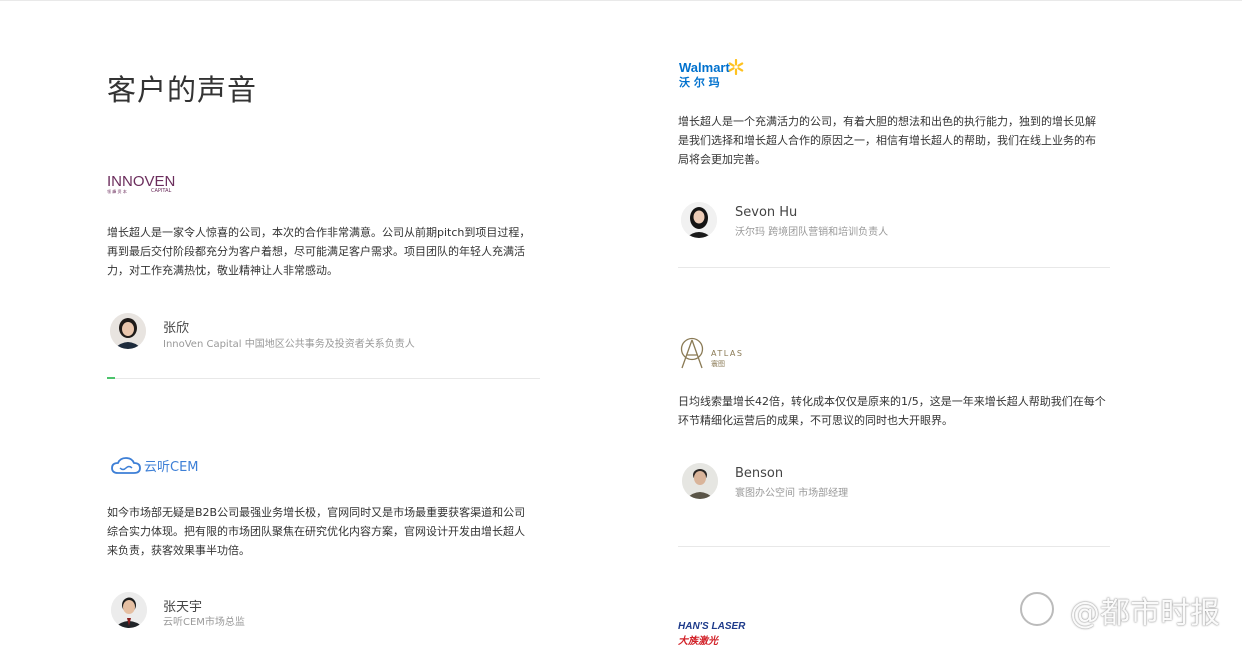 This screenshot has width=1242, height=652. Describe the element at coordinates (147, 184) in the screenshot. I see `innoven-capital-logo: INNOVEN 领 峰 资 本 CAPITAL` at that location.